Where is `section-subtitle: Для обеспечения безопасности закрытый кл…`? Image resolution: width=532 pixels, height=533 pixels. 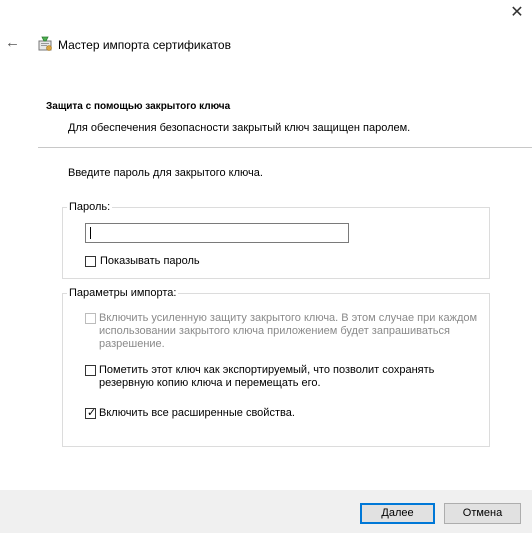
section-subtitle: Для обеспечения безопасности закрытый кл… is located at coordinates (239, 128).